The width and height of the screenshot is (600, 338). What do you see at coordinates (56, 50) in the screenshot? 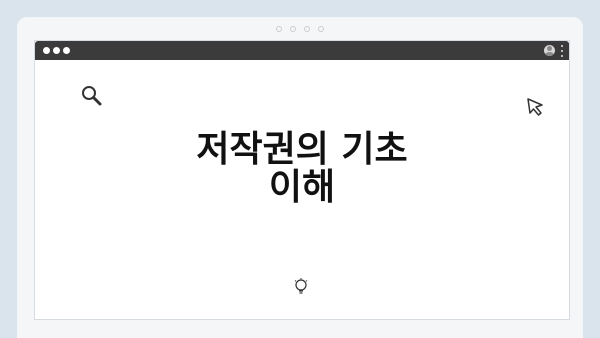
I see `minimize-dot` at bounding box center [56, 50].